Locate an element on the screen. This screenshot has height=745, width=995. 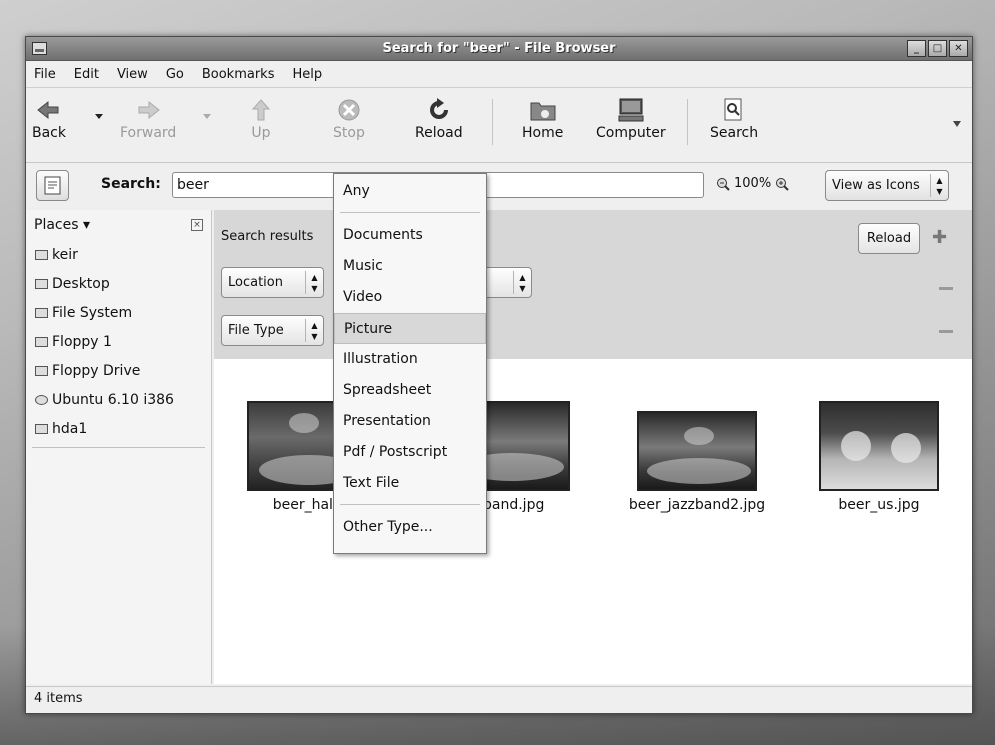
add-criterion-icon: ✚ is located at coordinates (939, 238).